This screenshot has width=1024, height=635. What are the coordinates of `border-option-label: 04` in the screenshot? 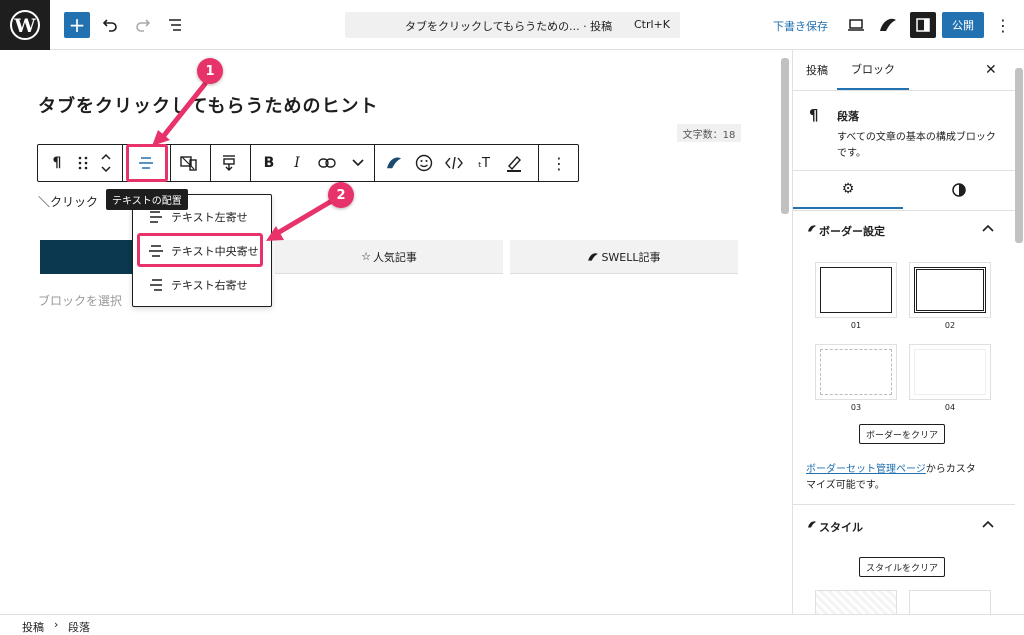 It's located at (950, 407).